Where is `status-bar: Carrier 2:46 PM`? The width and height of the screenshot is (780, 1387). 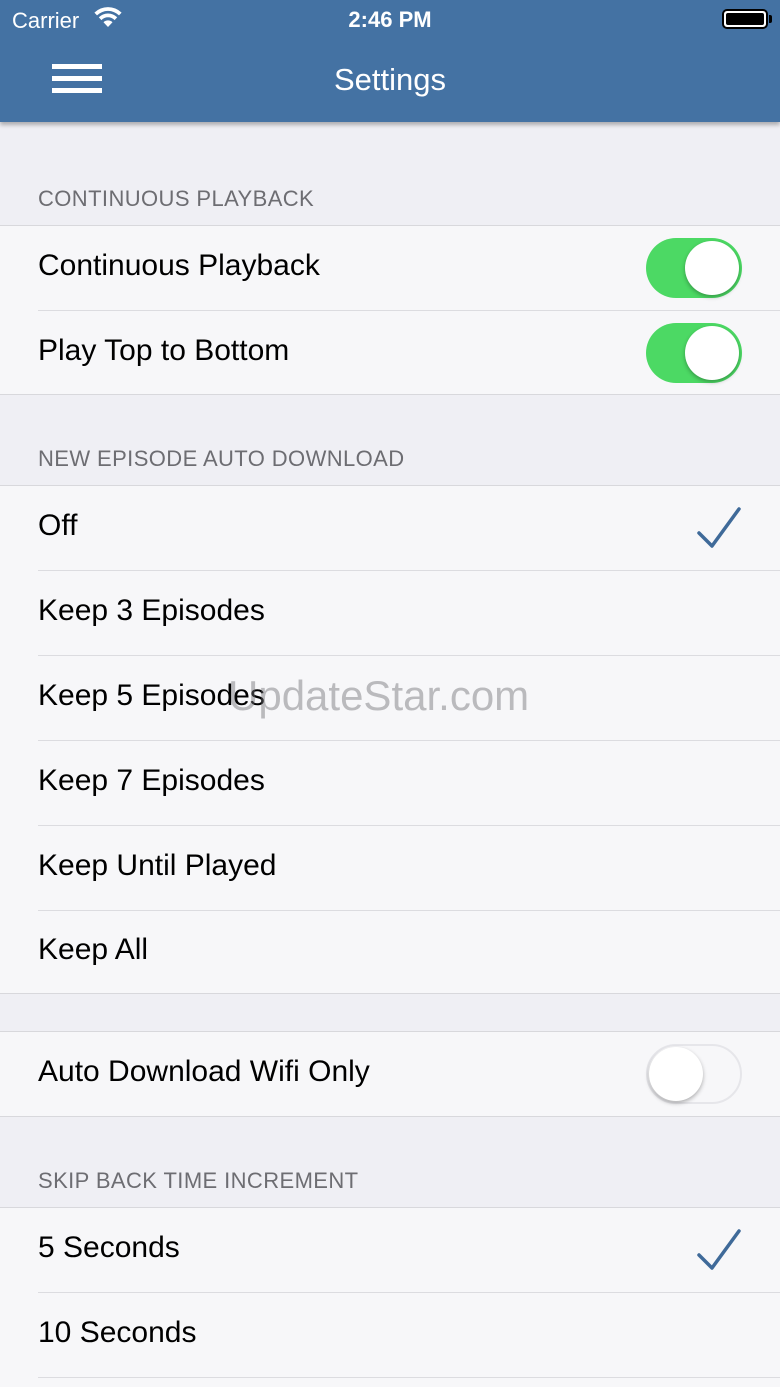 status-bar: Carrier 2:46 PM is located at coordinates (390, 20).